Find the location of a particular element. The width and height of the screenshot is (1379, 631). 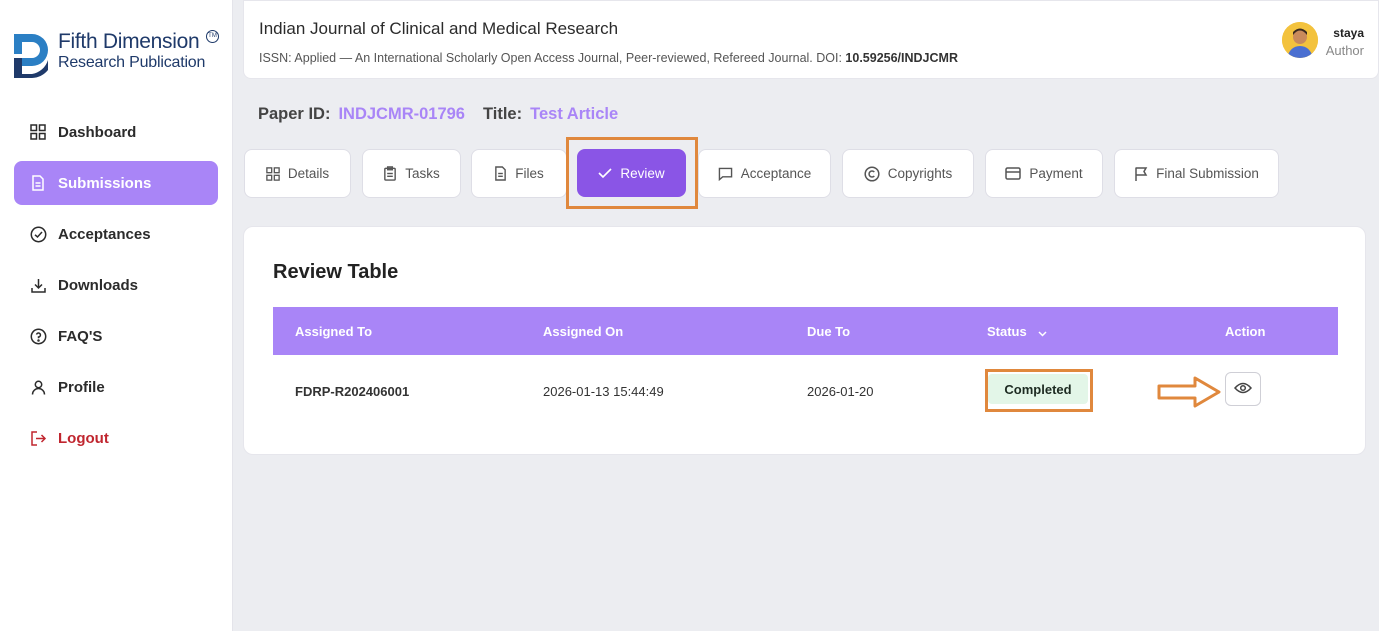

sidebar-item-faqs: FAQ'S is located at coordinates (116, 336).